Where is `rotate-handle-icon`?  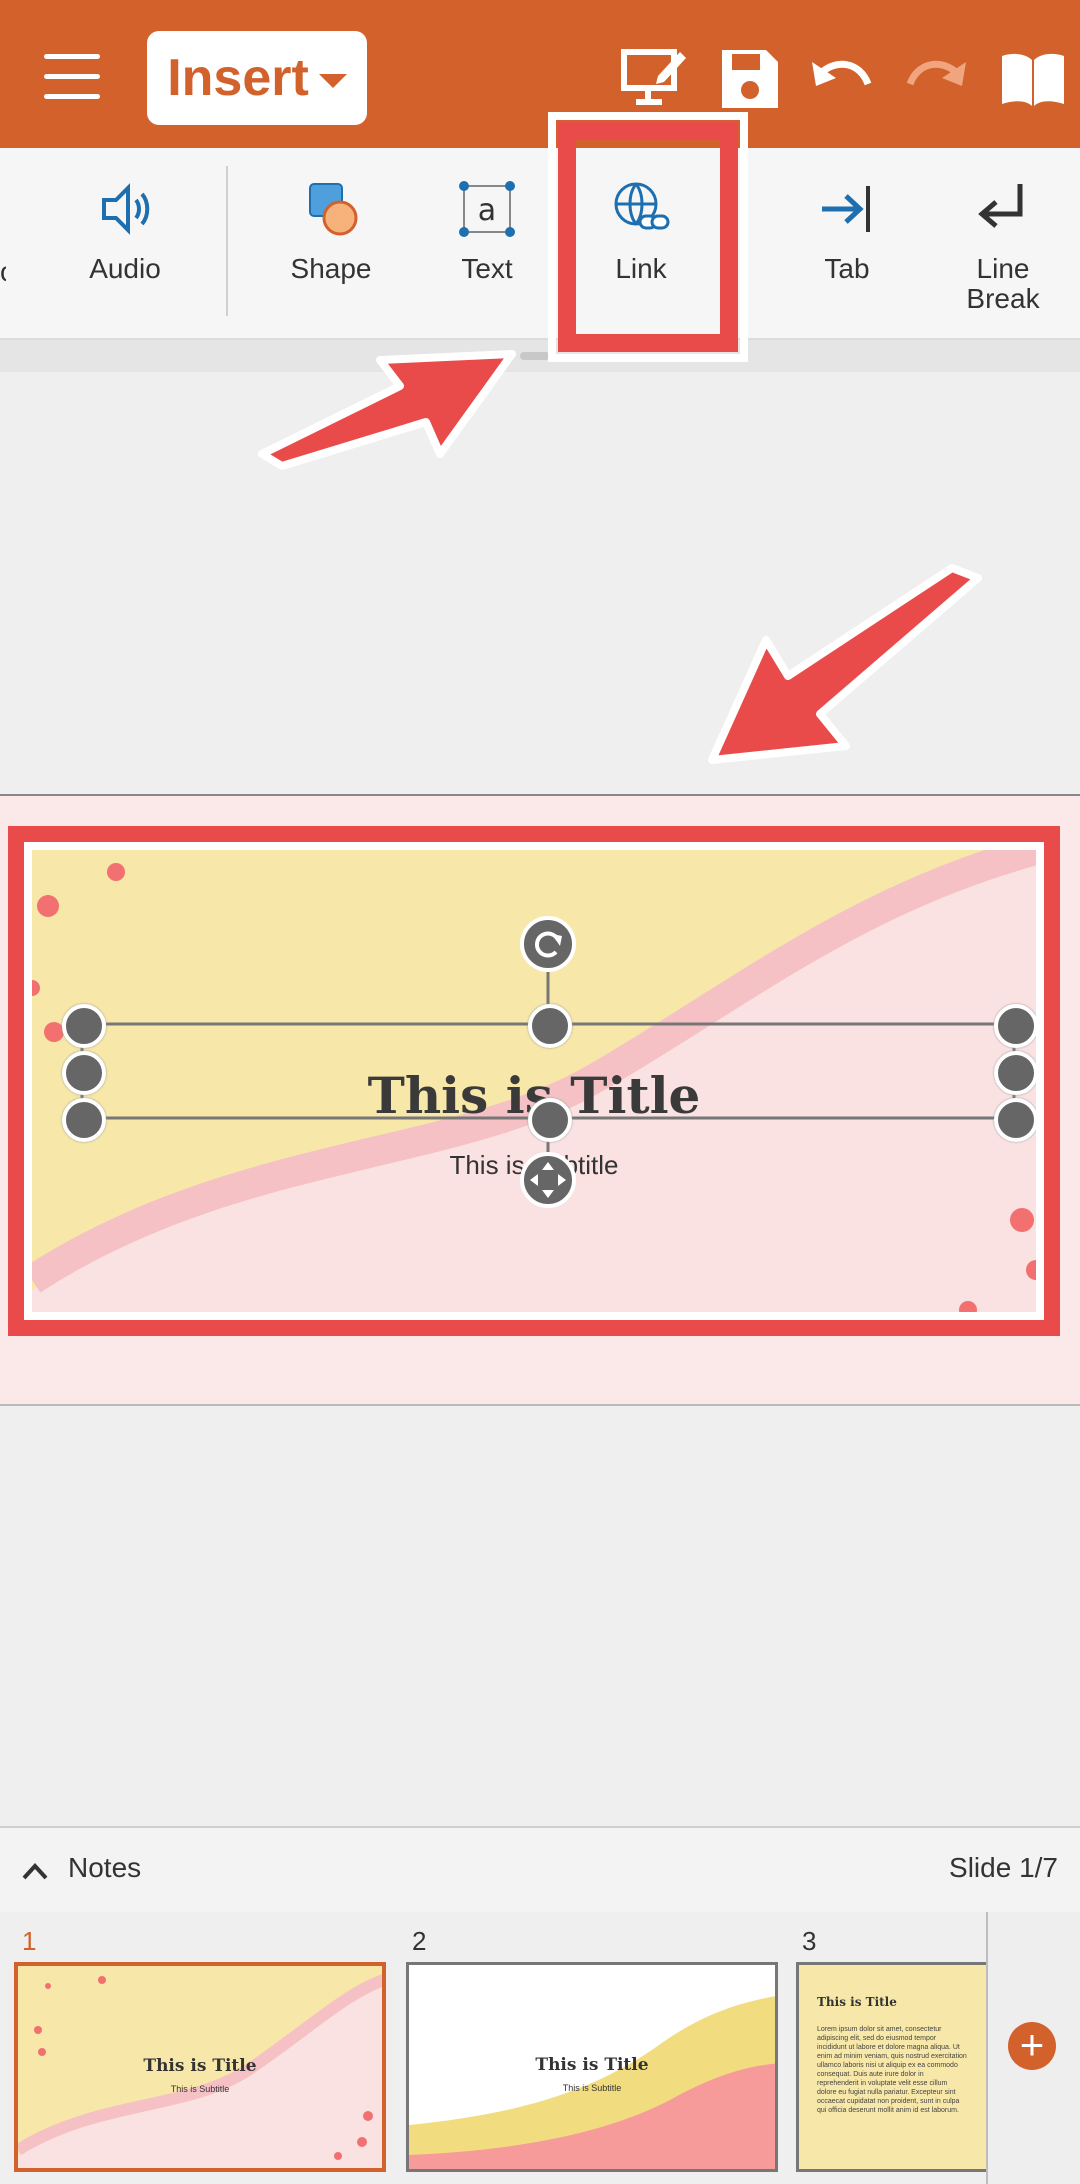
rotate-handle-icon is located at coordinates (548, 944).